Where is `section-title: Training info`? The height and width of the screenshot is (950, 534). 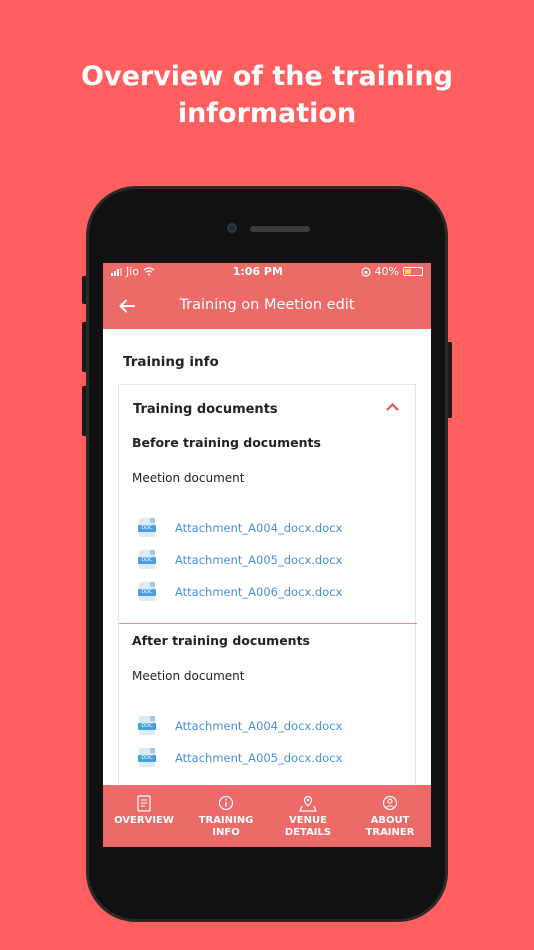 section-title: Training info is located at coordinates (171, 362).